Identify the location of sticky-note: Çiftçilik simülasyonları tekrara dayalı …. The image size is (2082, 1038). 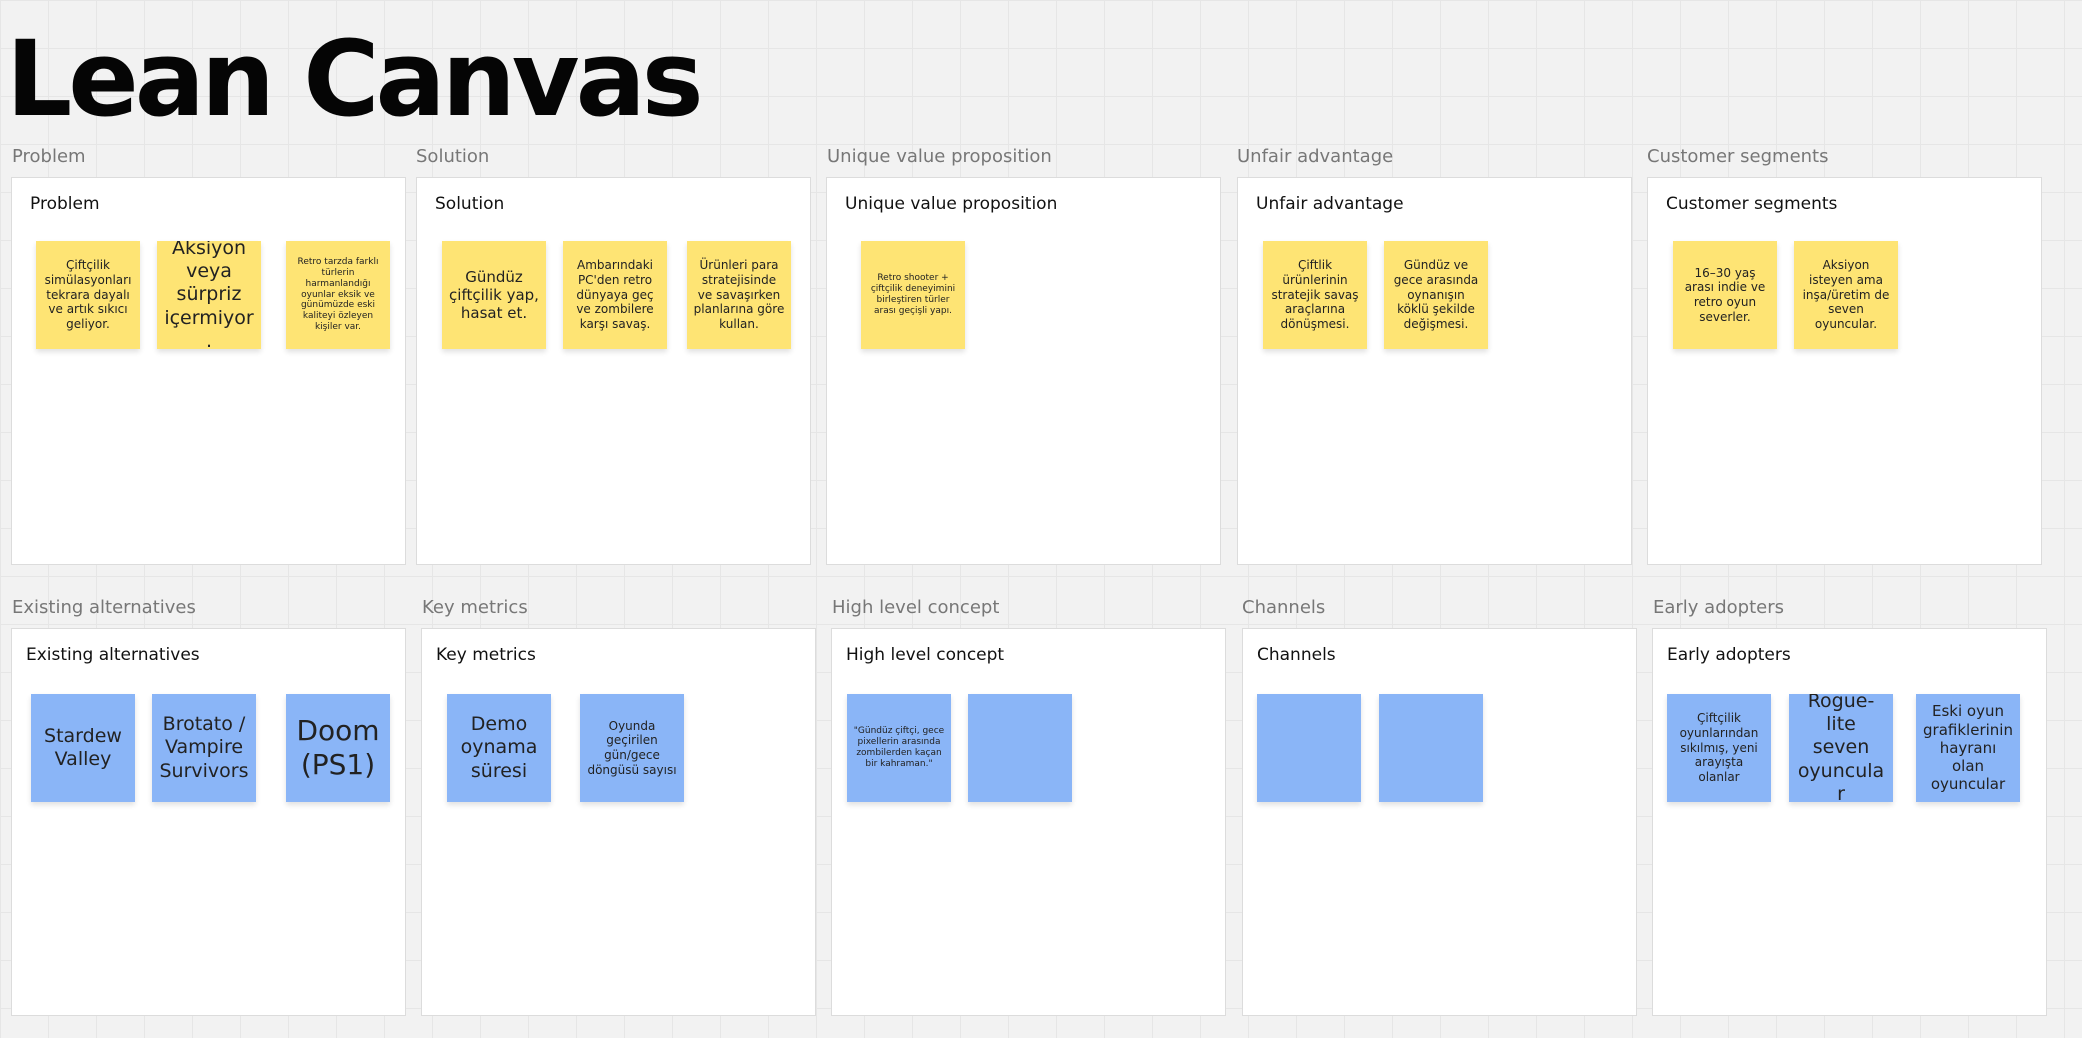
(88, 295).